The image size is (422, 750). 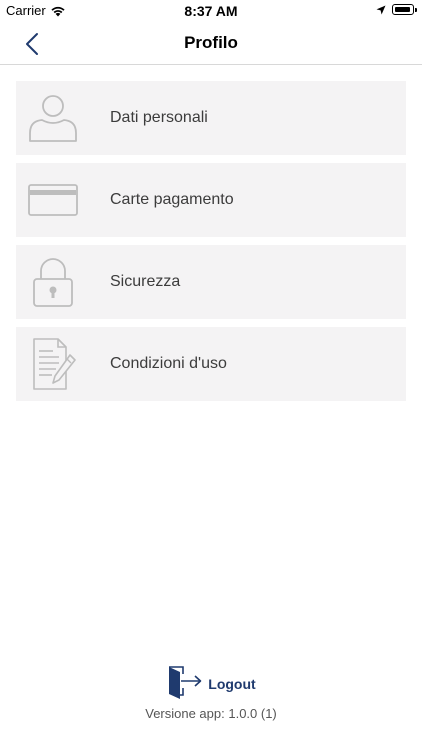 I want to click on battery-icon, so click(x=404, y=9).